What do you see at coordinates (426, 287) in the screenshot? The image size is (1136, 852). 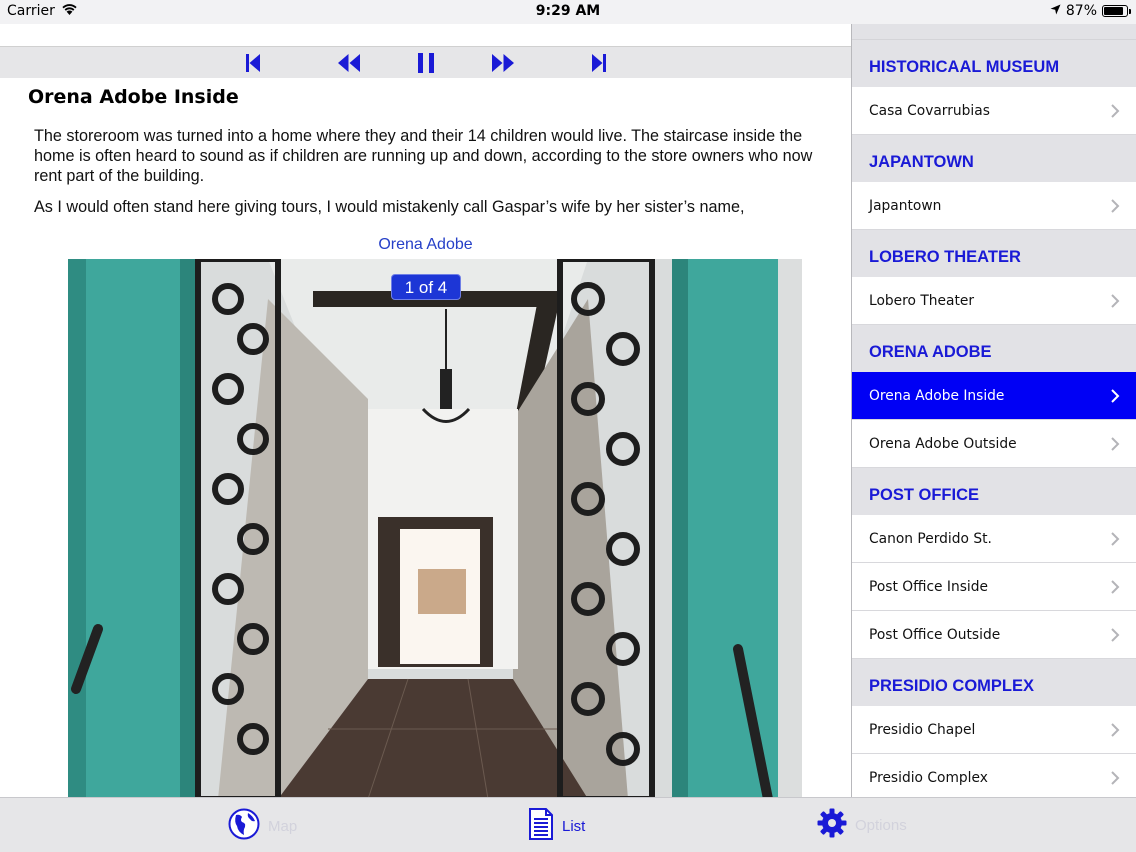 I see `image-counter-badge: 1 of 4` at bounding box center [426, 287].